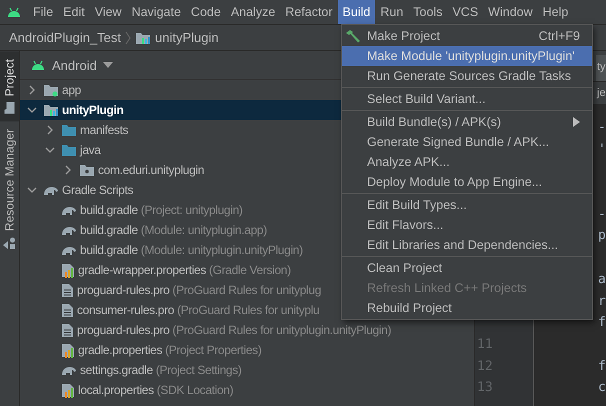  What do you see at coordinates (465, 12) in the screenshot?
I see `menu-item: VCS` at bounding box center [465, 12].